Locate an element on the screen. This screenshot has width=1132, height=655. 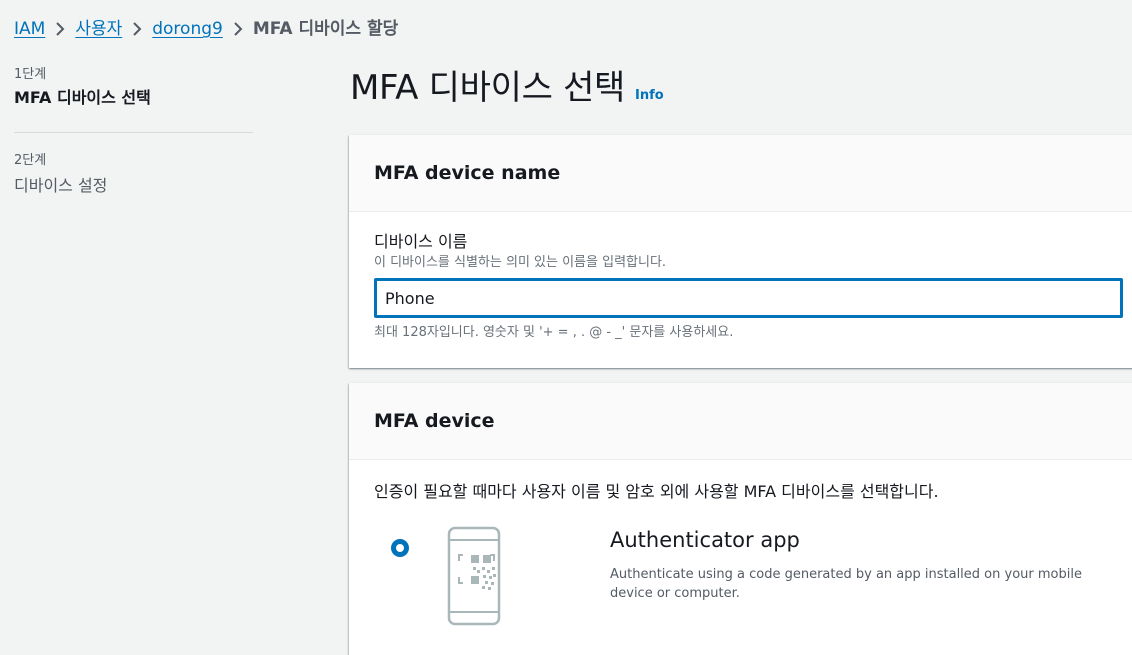
step-2-title: 디바이스 설정 is located at coordinates (61, 185).